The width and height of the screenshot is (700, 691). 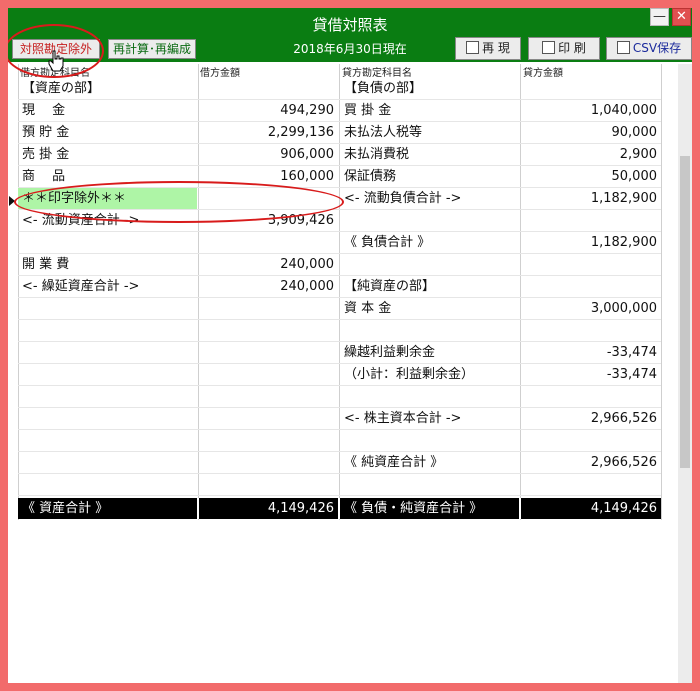 I want to click on credit-amount-cell: 2,966,526, so click(x=623, y=418).